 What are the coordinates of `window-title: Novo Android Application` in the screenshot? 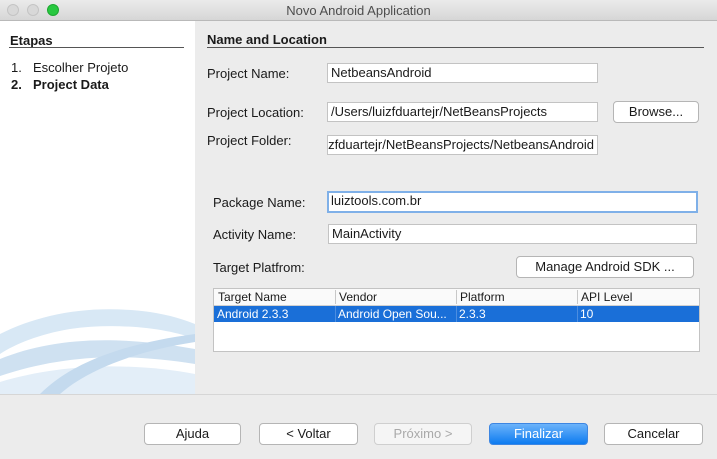 It's located at (358, 10).